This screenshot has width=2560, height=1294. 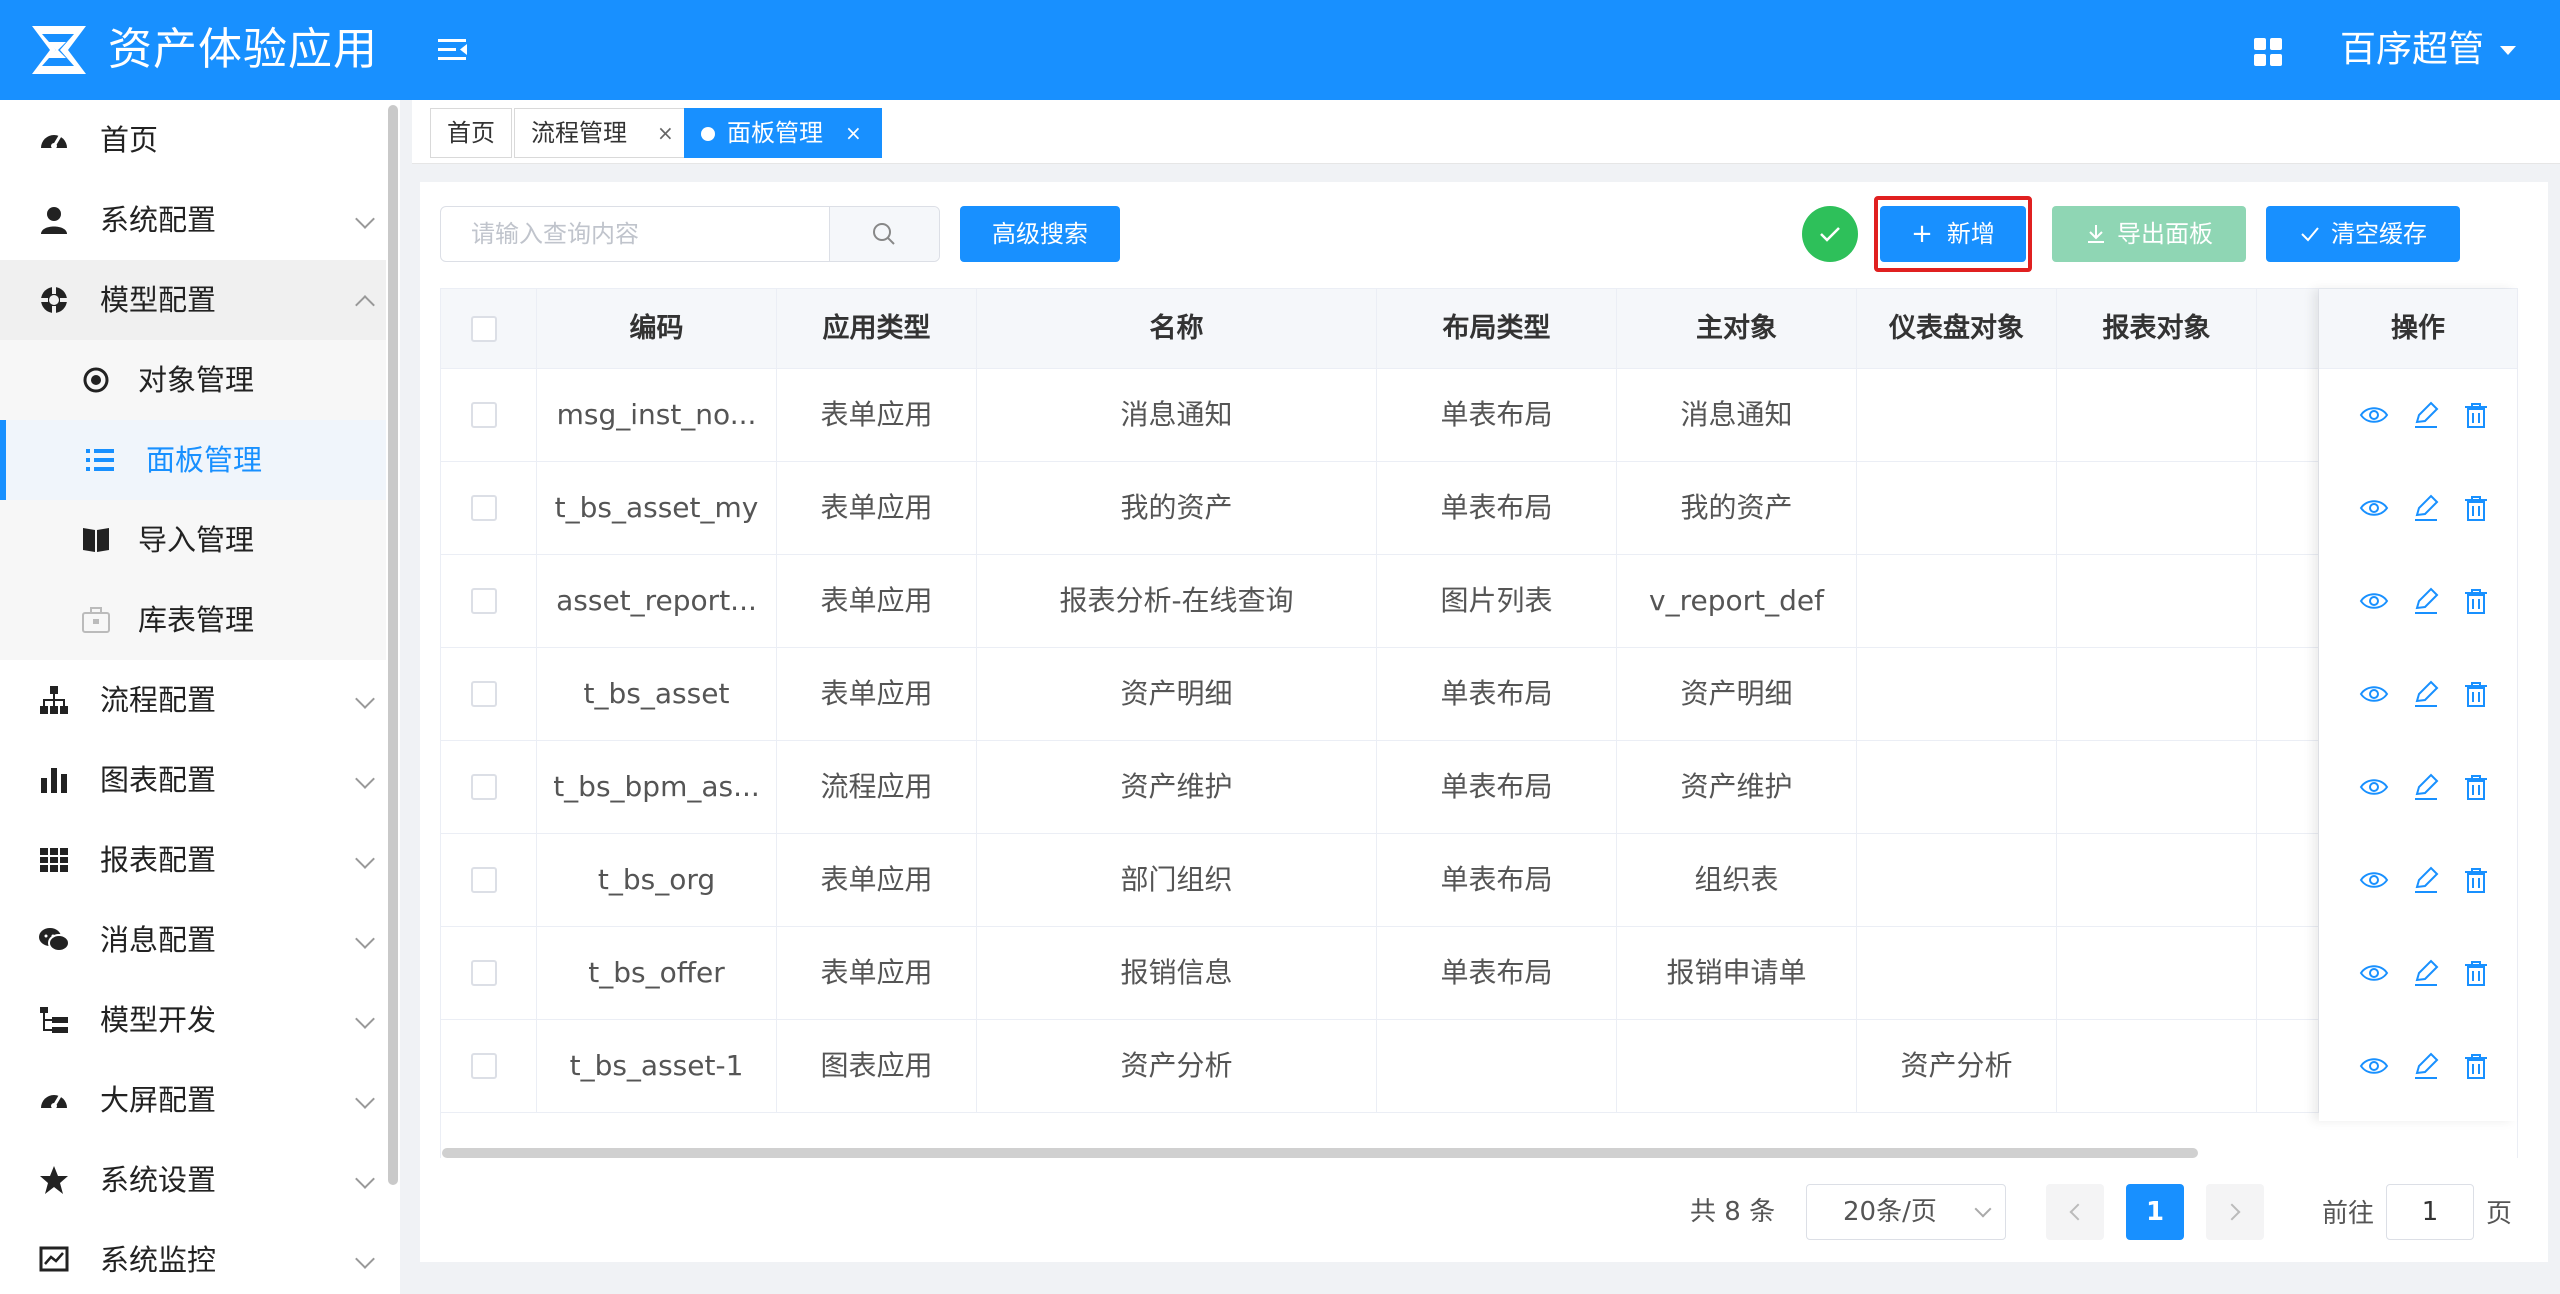 What do you see at coordinates (193, 1257) in the screenshot?
I see `sidebar-item-system-monitor: 系统监控` at bounding box center [193, 1257].